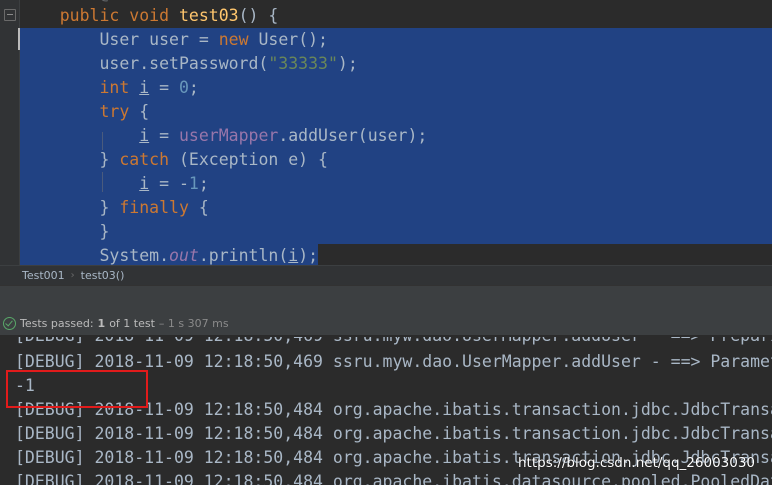  I want to click on fold-collapse-icon, so click(10, 15).